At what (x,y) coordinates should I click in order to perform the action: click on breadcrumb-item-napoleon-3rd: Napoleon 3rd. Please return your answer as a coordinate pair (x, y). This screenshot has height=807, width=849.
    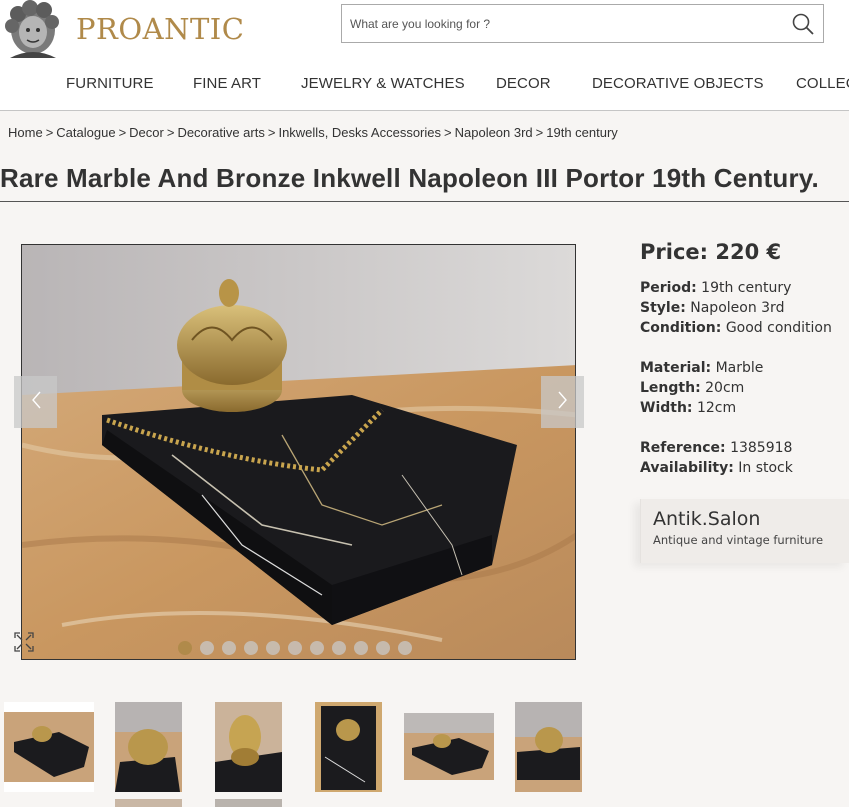
    Looking at the image, I should click on (494, 132).